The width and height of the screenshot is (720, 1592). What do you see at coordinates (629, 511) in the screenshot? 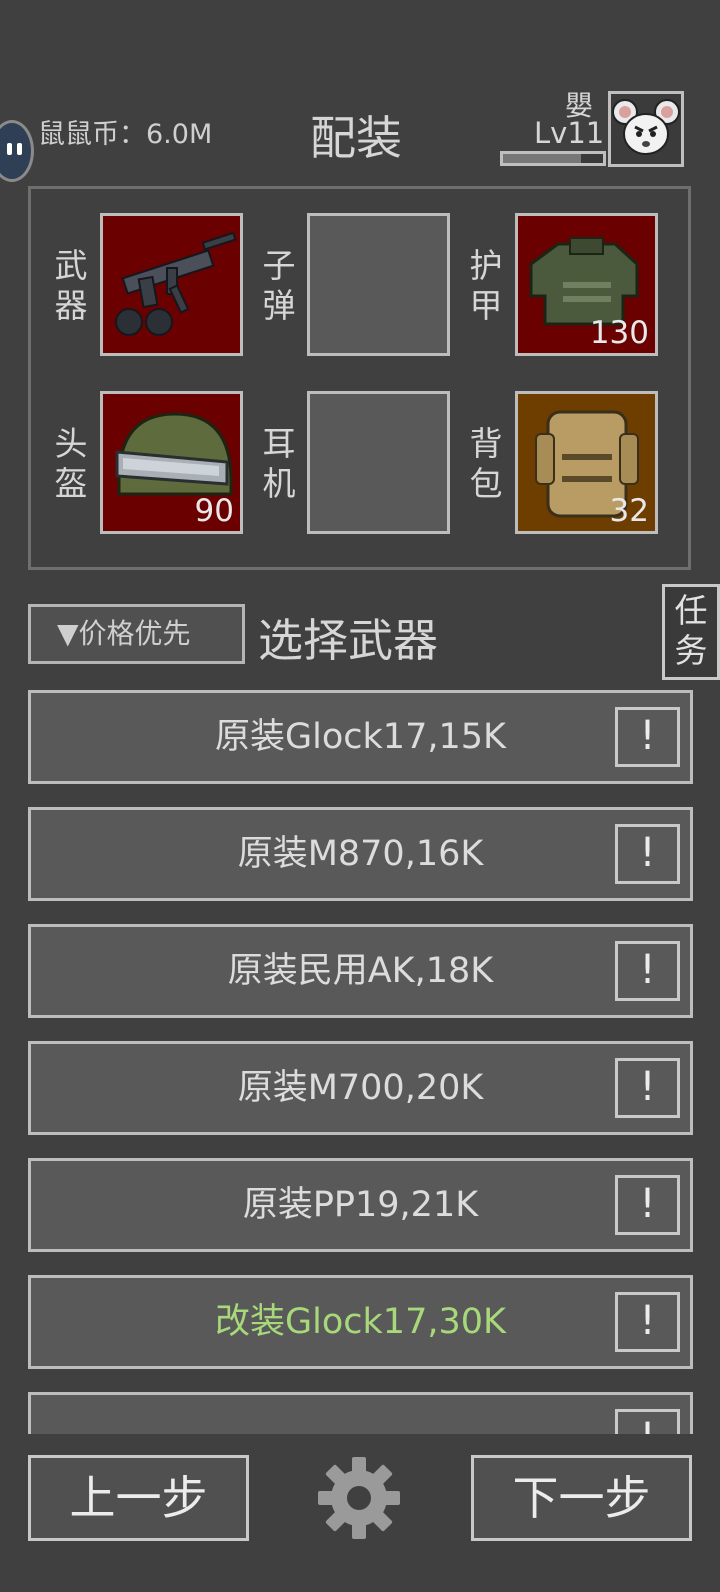
I see `backpack-value: 32` at bounding box center [629, 511].